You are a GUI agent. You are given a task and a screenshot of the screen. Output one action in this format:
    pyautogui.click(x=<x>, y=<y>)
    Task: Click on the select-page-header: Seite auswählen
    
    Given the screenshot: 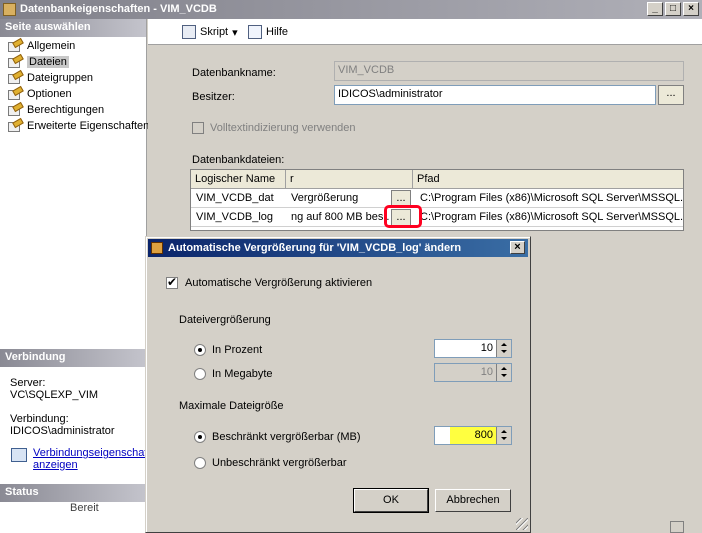 What is the action you would take?
    pyautogui.click(x=73, y=28)
    